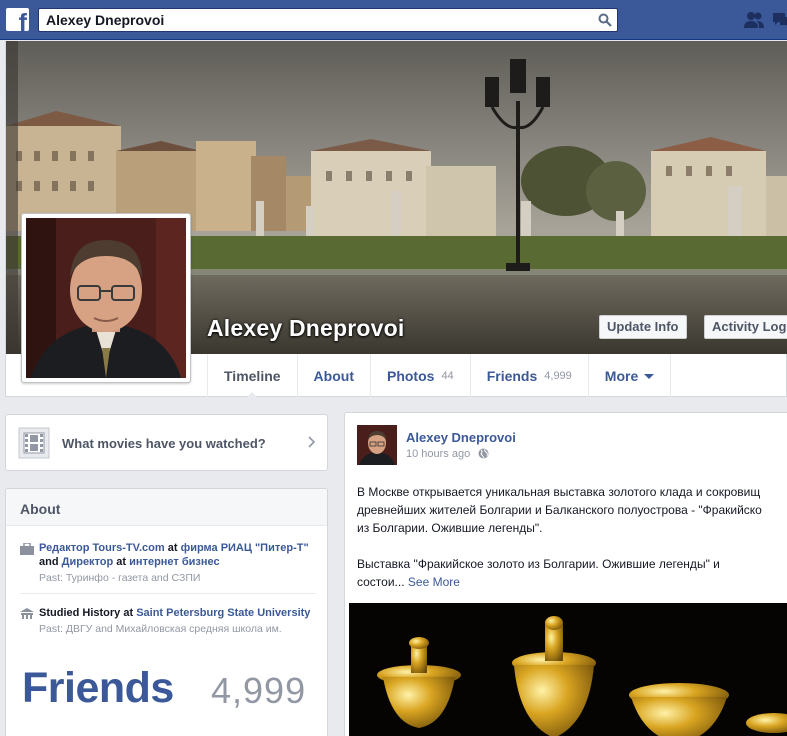  What do you see at coordinates (649, 376) in the screenshot?
I see `caret-down-icon` at bounding box center [649, 376].